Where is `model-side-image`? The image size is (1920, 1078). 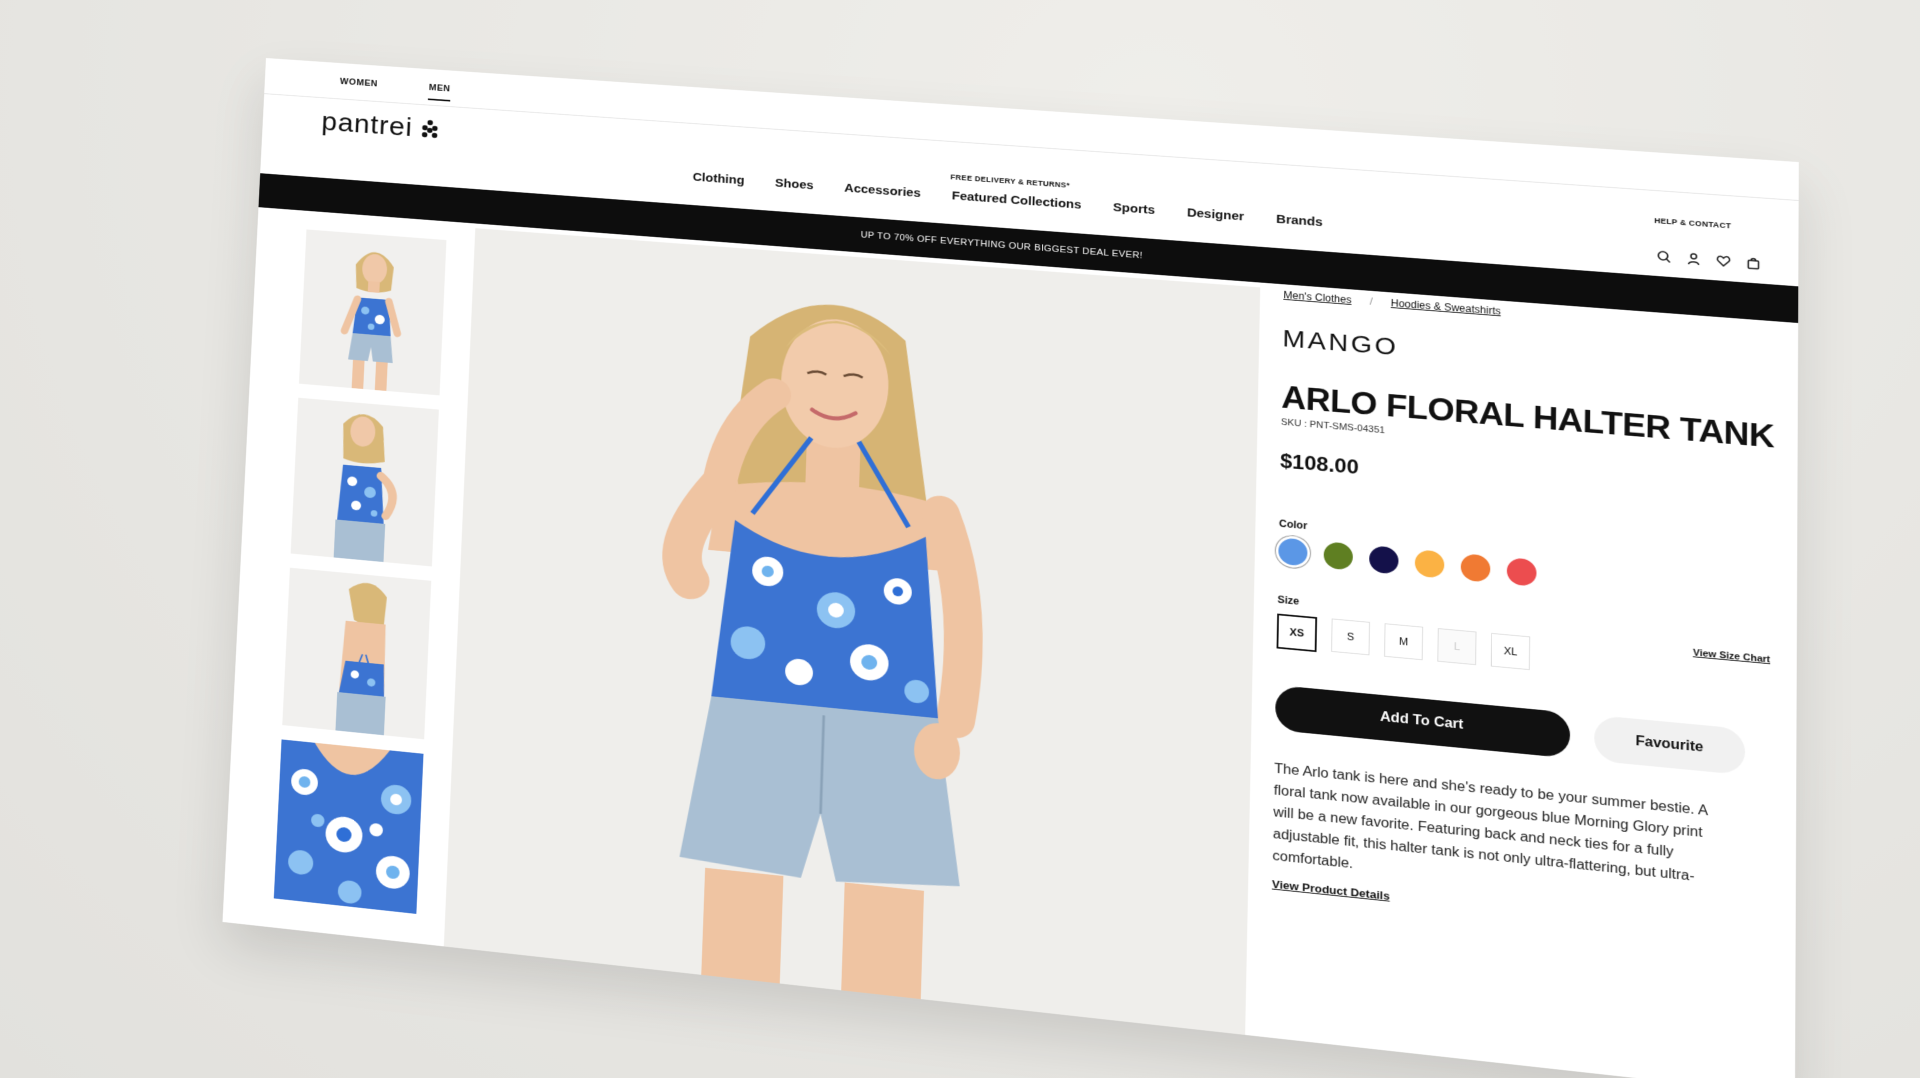 model-side-image is located at coordinates (364, 482).